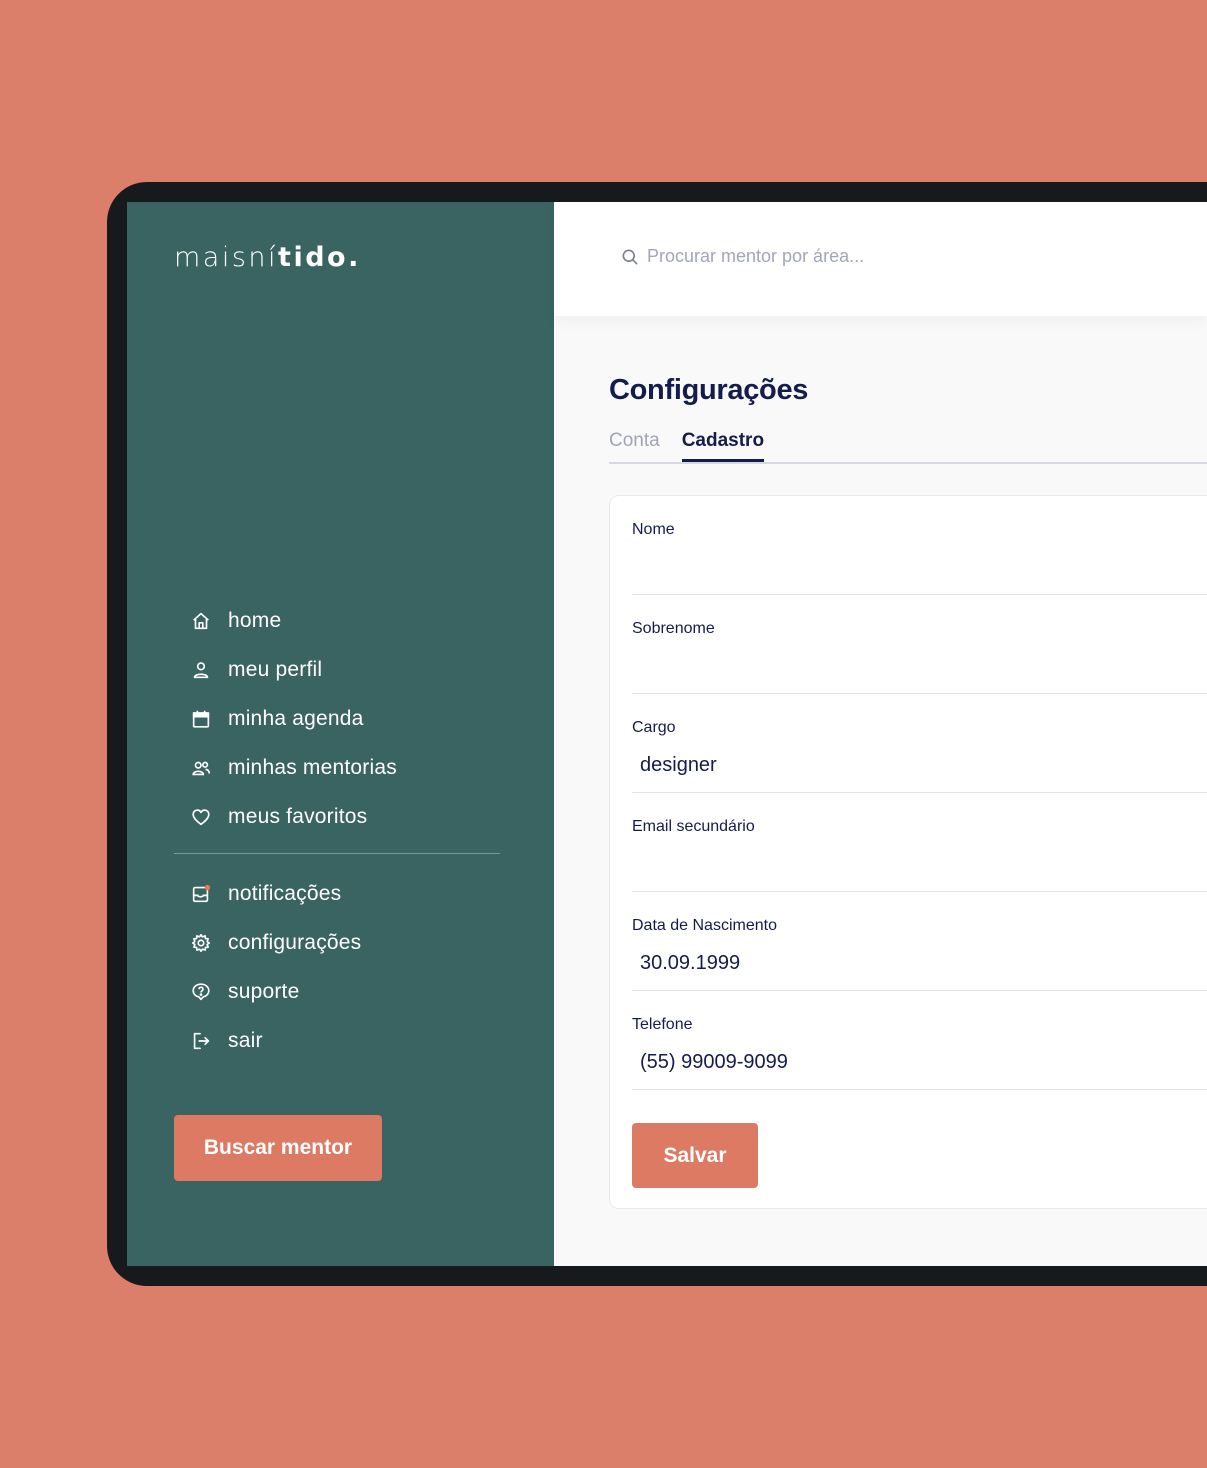 This screenshot has height=1468, width=1207. I want to click on tab-cadastro: Cadastro, so click(723, 446).